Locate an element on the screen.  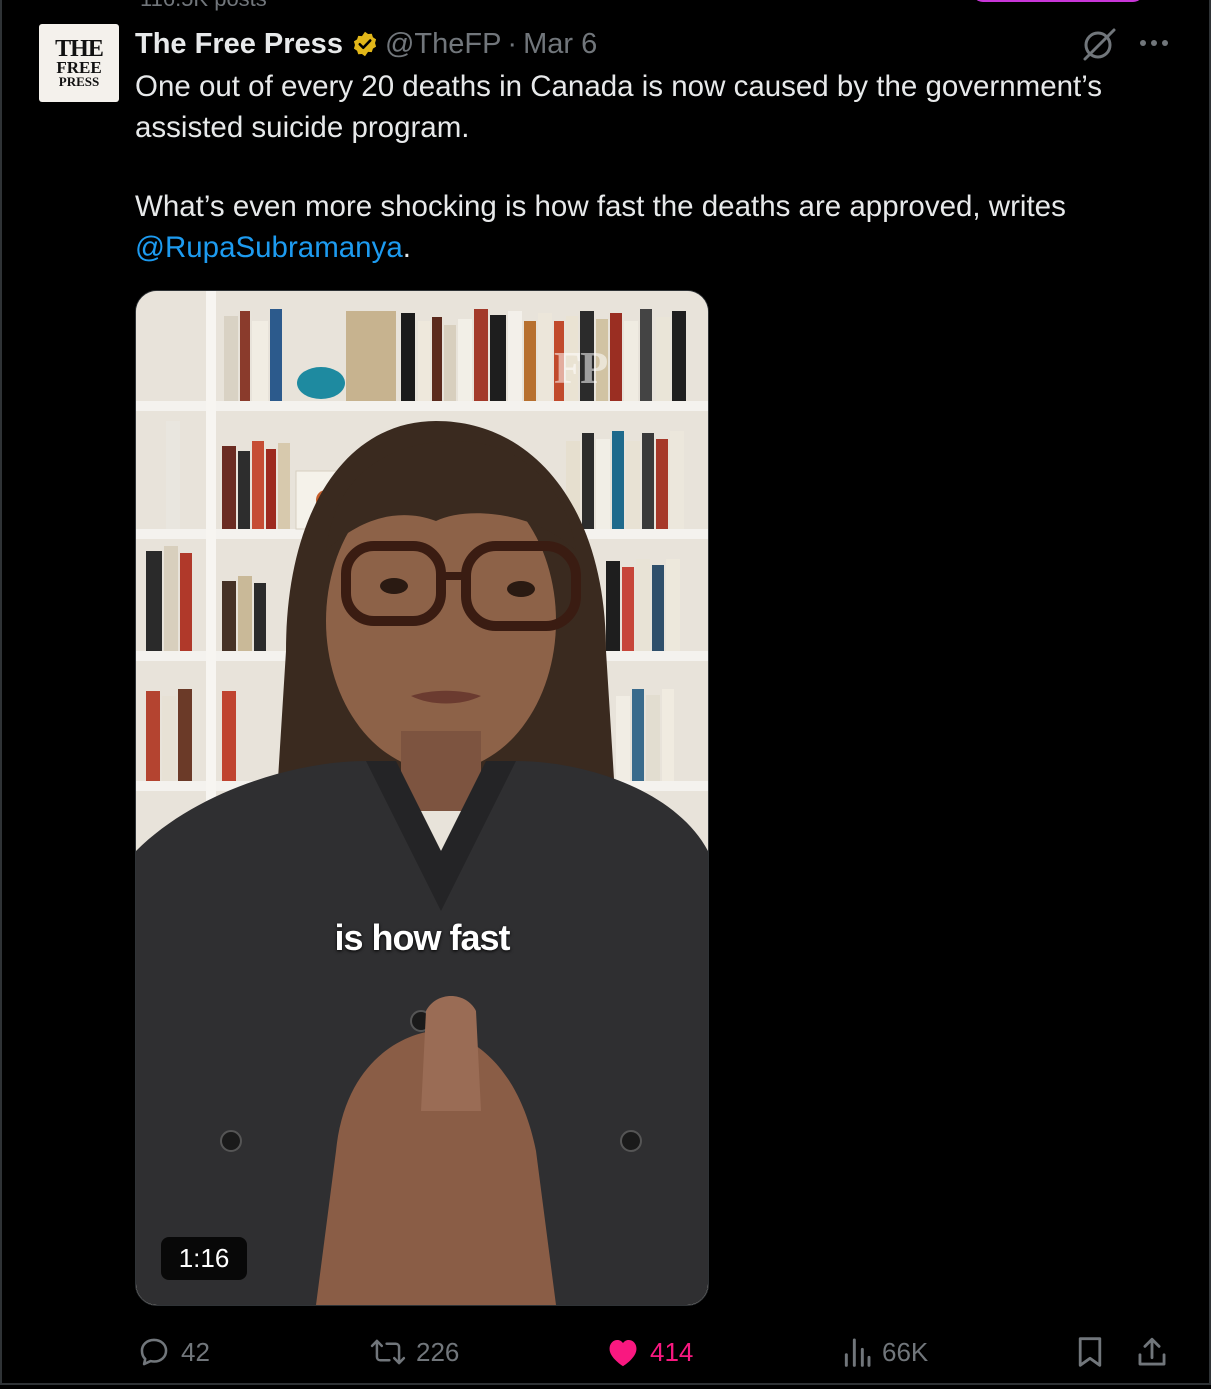
like-count: 414 is located at coordinates (672, 1351).